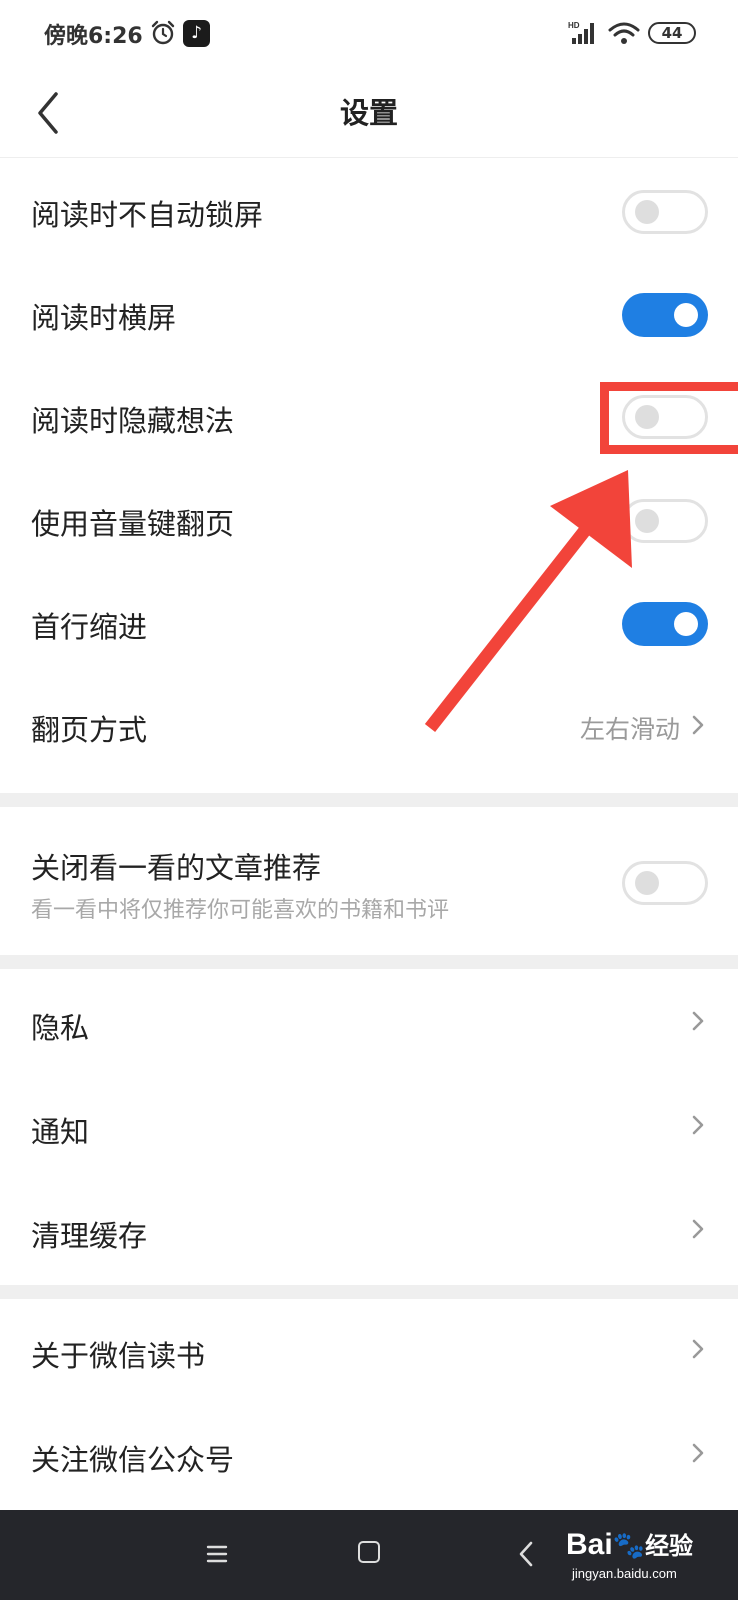  What do you see at coordinates (118, 1356) in the screenshot?
I see `menu-label: 关于微信读书` at bounding box center [118, 1356].